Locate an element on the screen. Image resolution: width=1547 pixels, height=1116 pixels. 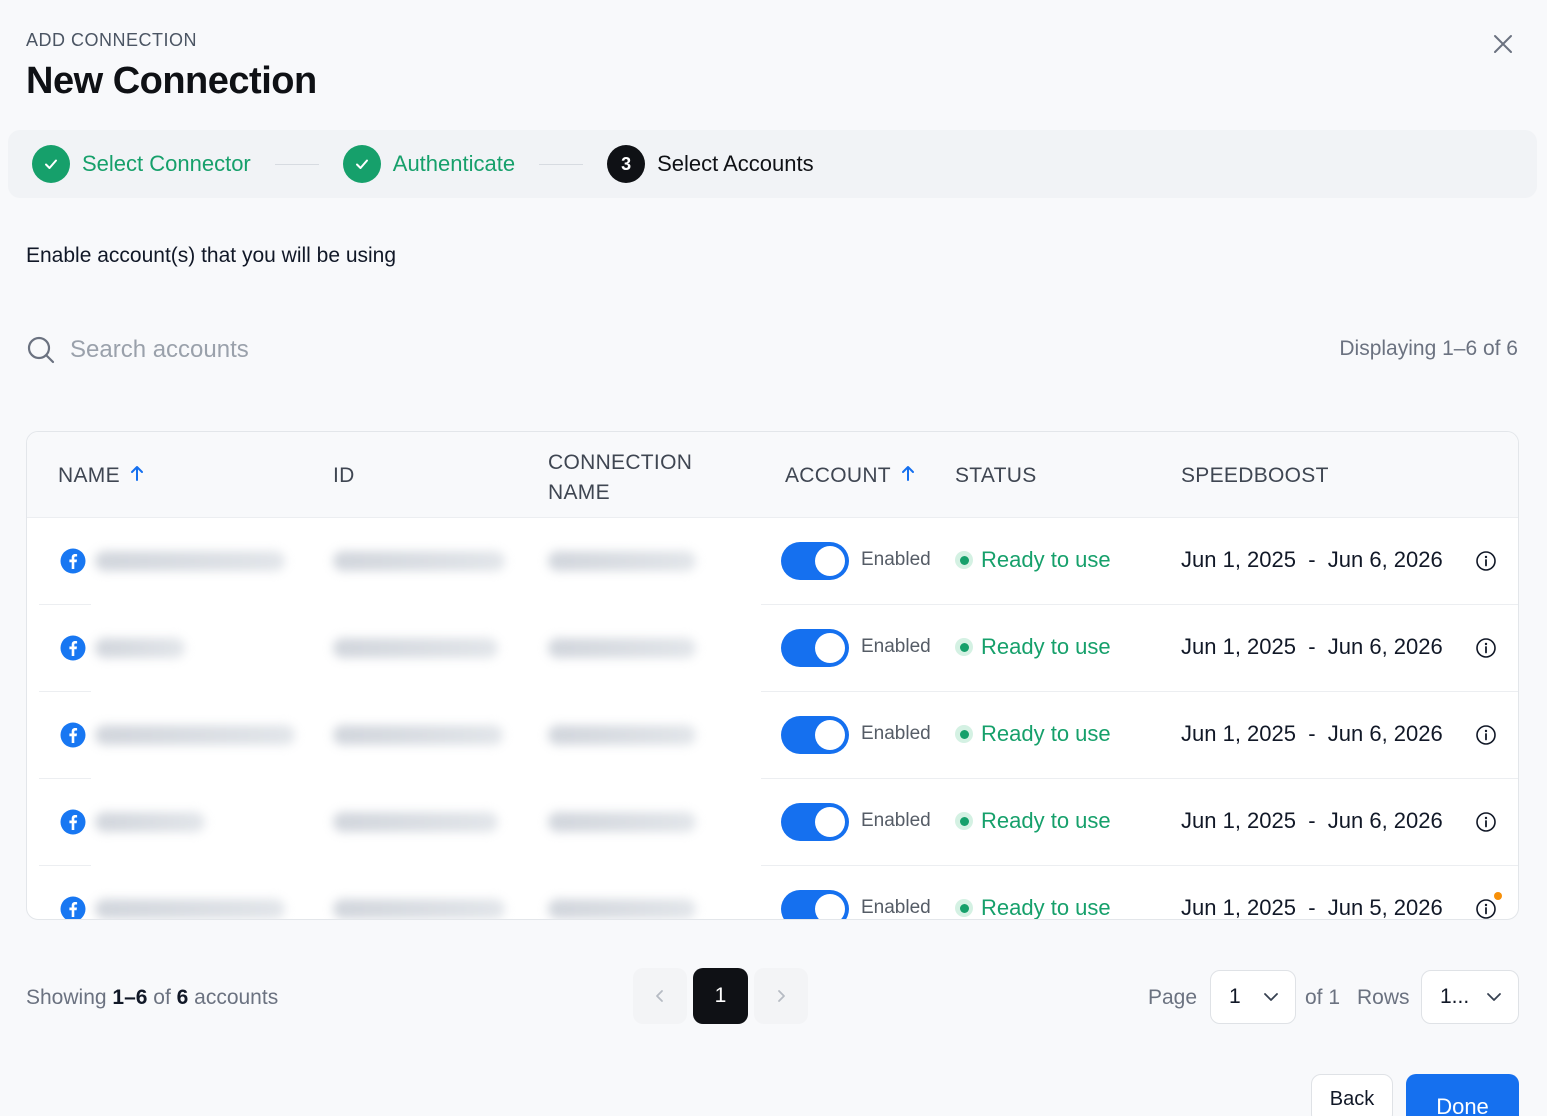
instructions-text: Enable account(s) that you will be using is located at coordinates (211, 255).